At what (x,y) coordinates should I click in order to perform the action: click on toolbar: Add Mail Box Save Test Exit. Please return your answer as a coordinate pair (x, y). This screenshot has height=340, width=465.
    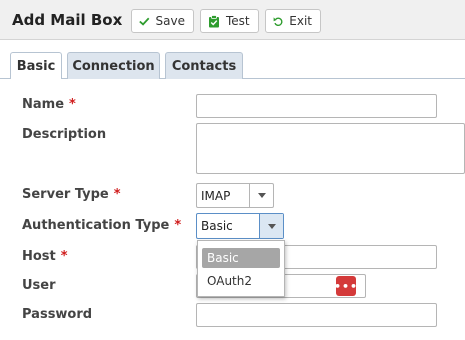
    Looking at the image, I should click on (232, 20).